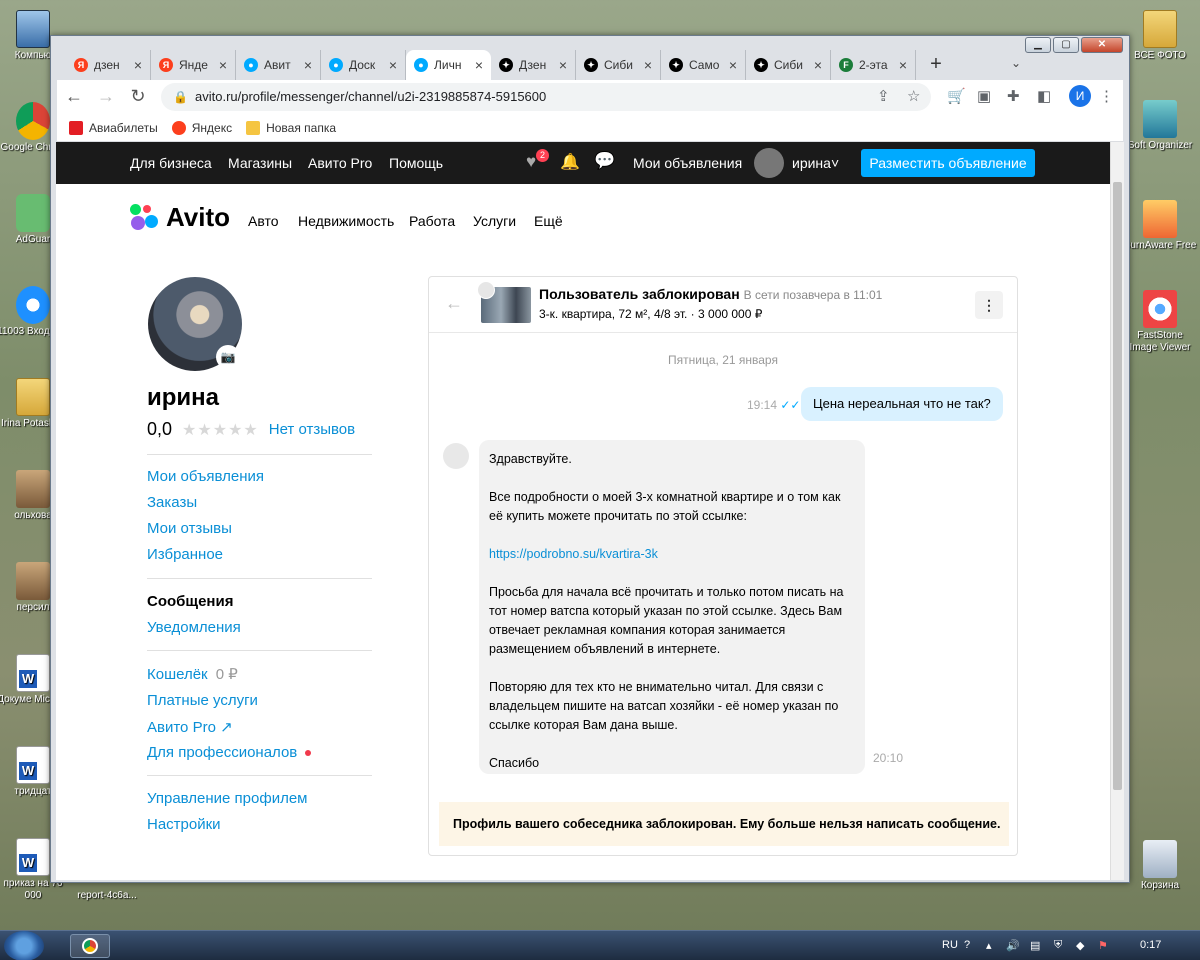 Image resolution: width=1200 pixels, height=960 pixels. I want to click on cart-extension-icon: 🛒, so click(956, 96).